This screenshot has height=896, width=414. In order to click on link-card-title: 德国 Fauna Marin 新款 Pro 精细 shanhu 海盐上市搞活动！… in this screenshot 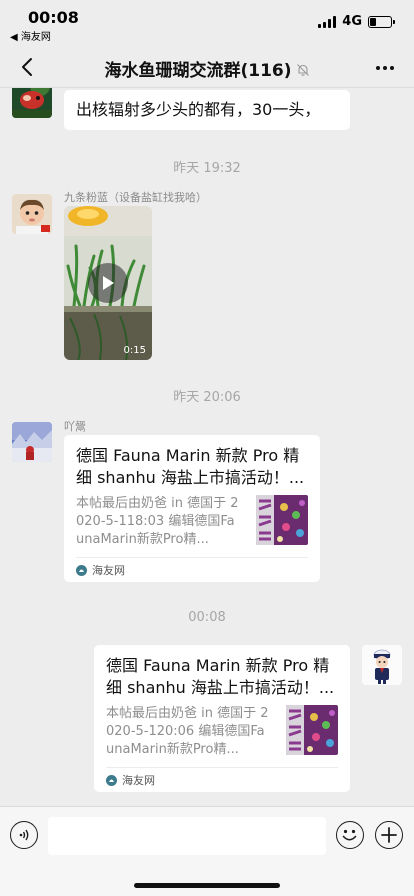, I will do `click(190, 466)`.